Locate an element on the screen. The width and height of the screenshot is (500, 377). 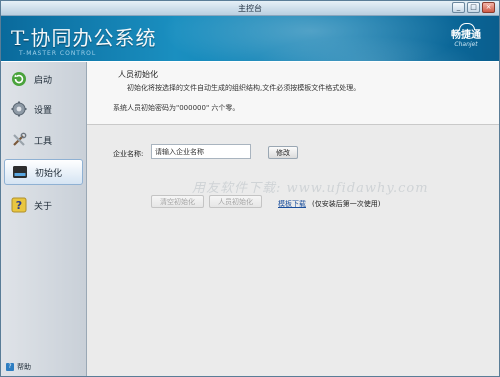
minimize-button: _ is located at coordinates (458, 7).